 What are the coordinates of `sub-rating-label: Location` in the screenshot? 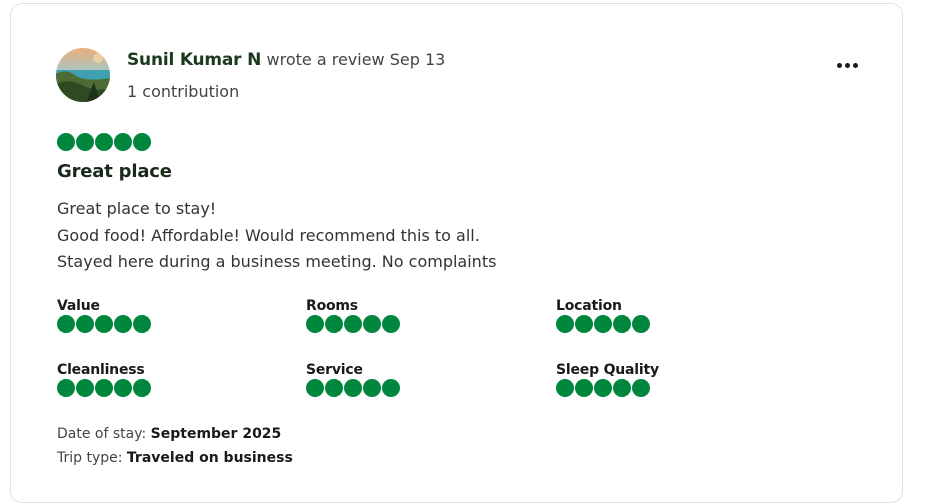 It's located at (589, 306).